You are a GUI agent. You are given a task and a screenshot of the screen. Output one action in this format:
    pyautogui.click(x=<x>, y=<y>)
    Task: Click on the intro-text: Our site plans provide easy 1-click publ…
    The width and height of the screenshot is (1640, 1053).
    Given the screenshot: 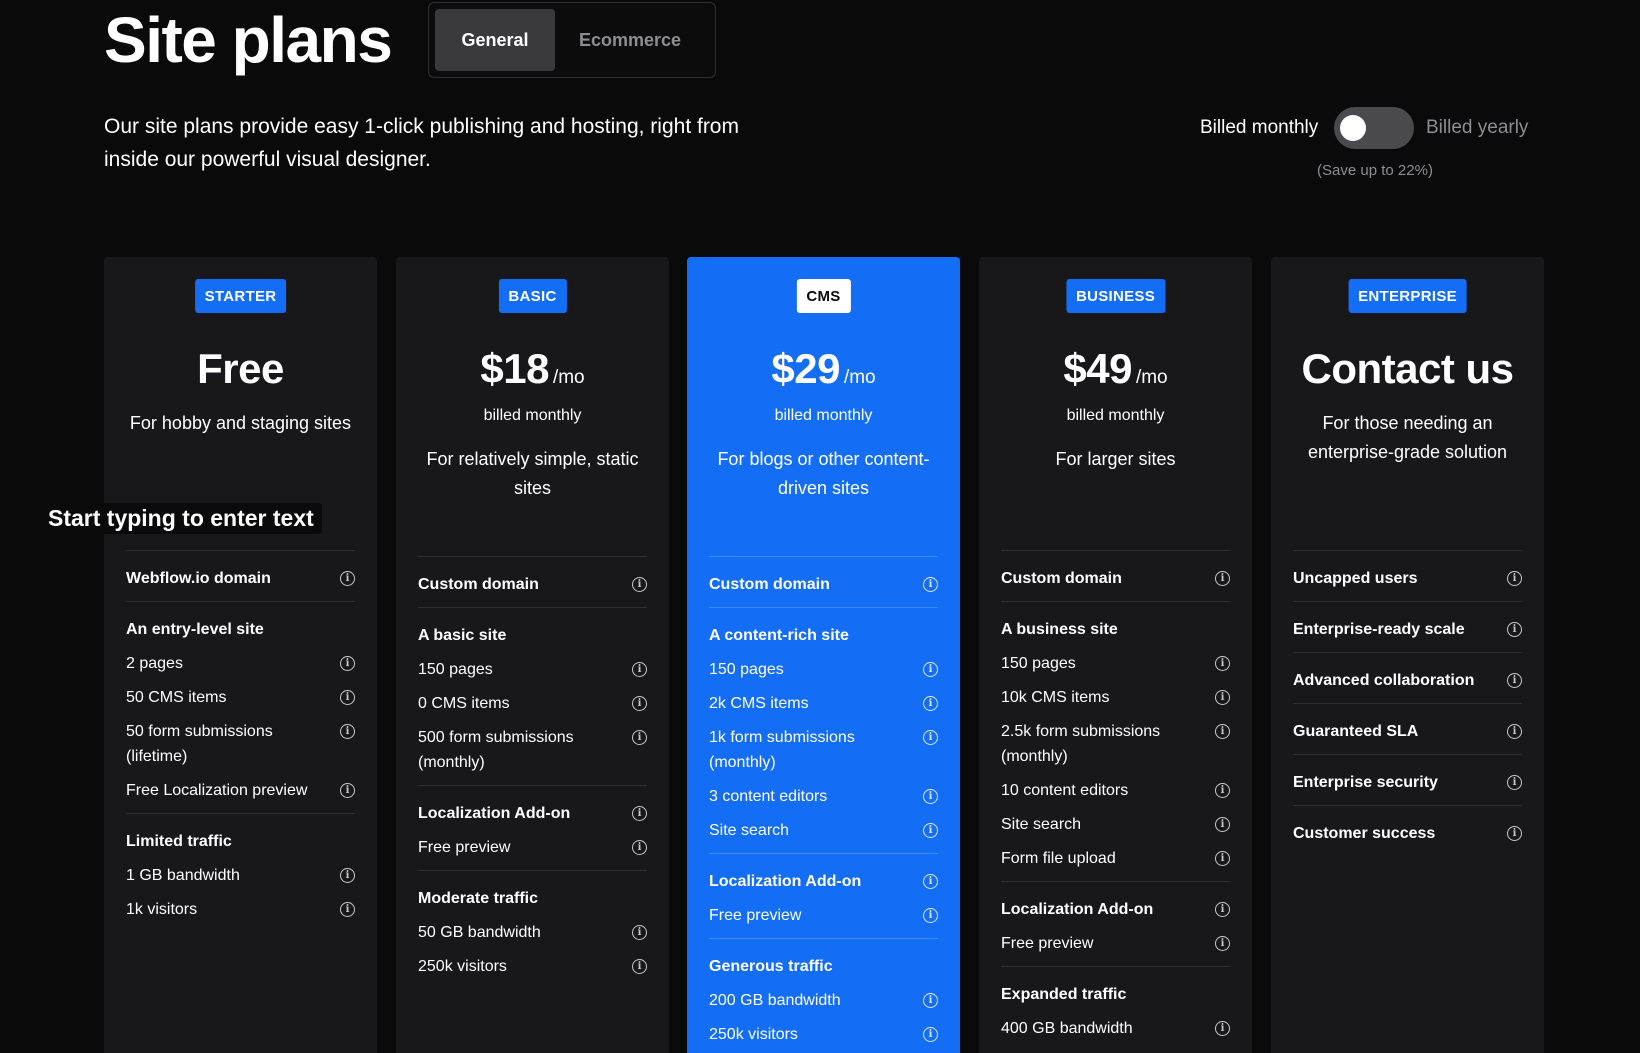 What is the action you would take?
    pyautogui.click(x=421, y=143)
    